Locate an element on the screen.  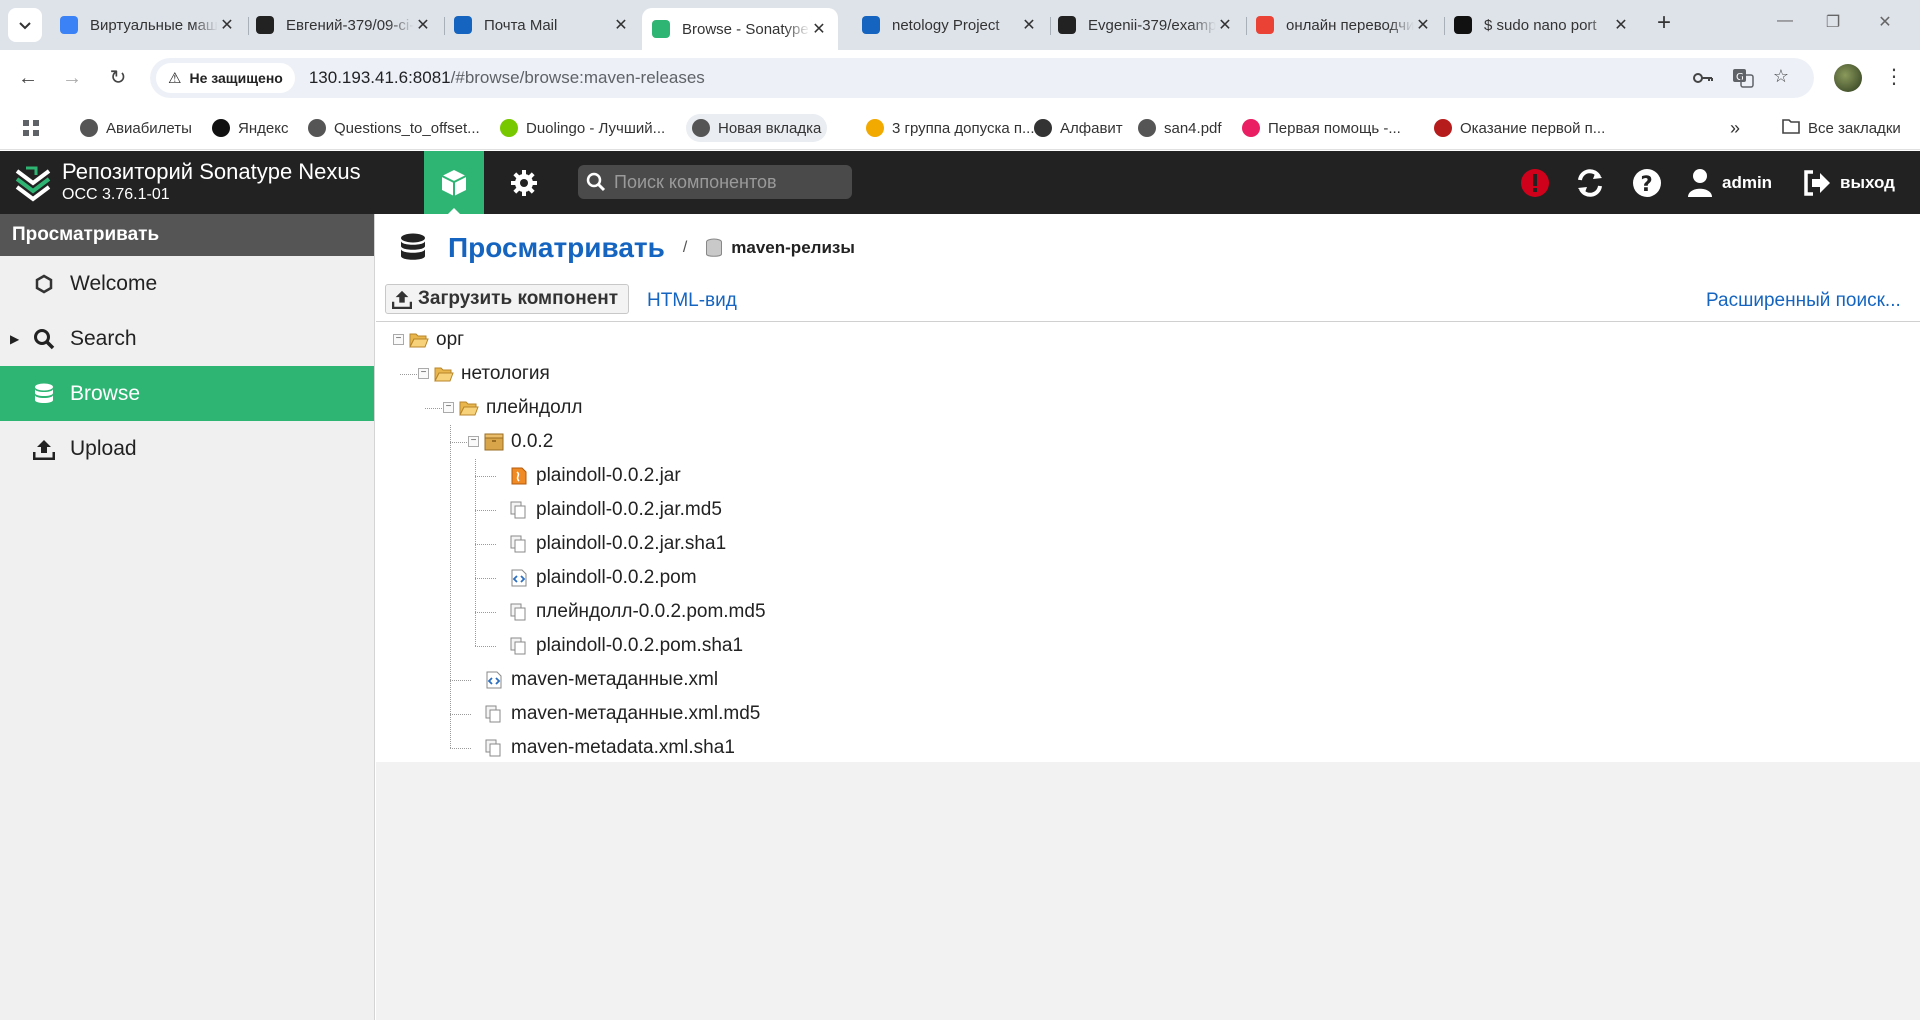
browser-tab: Виртуальные машины✕ is located at coordinates (148, 25).